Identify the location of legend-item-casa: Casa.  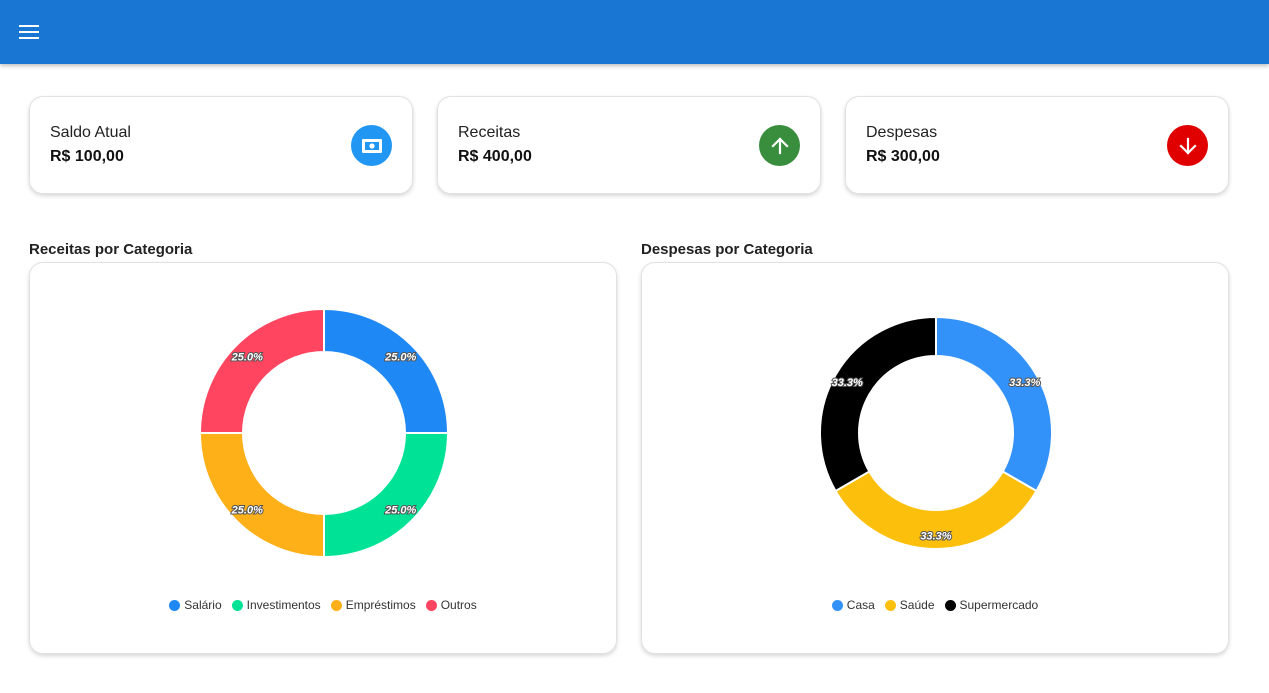
(853, 605).